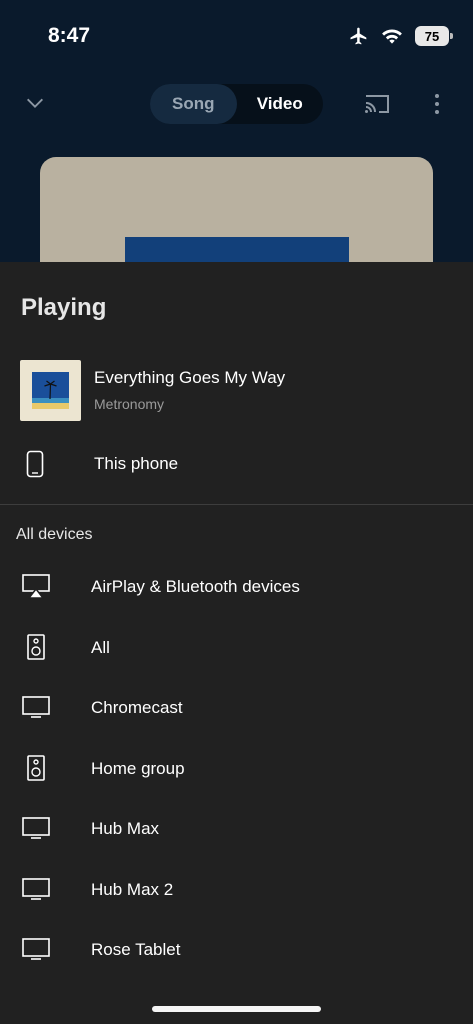  What do you see at coordinates (236, 464) in the screenshot?
I see `device-this-phone: This phone` at bounding box center [236, 464].